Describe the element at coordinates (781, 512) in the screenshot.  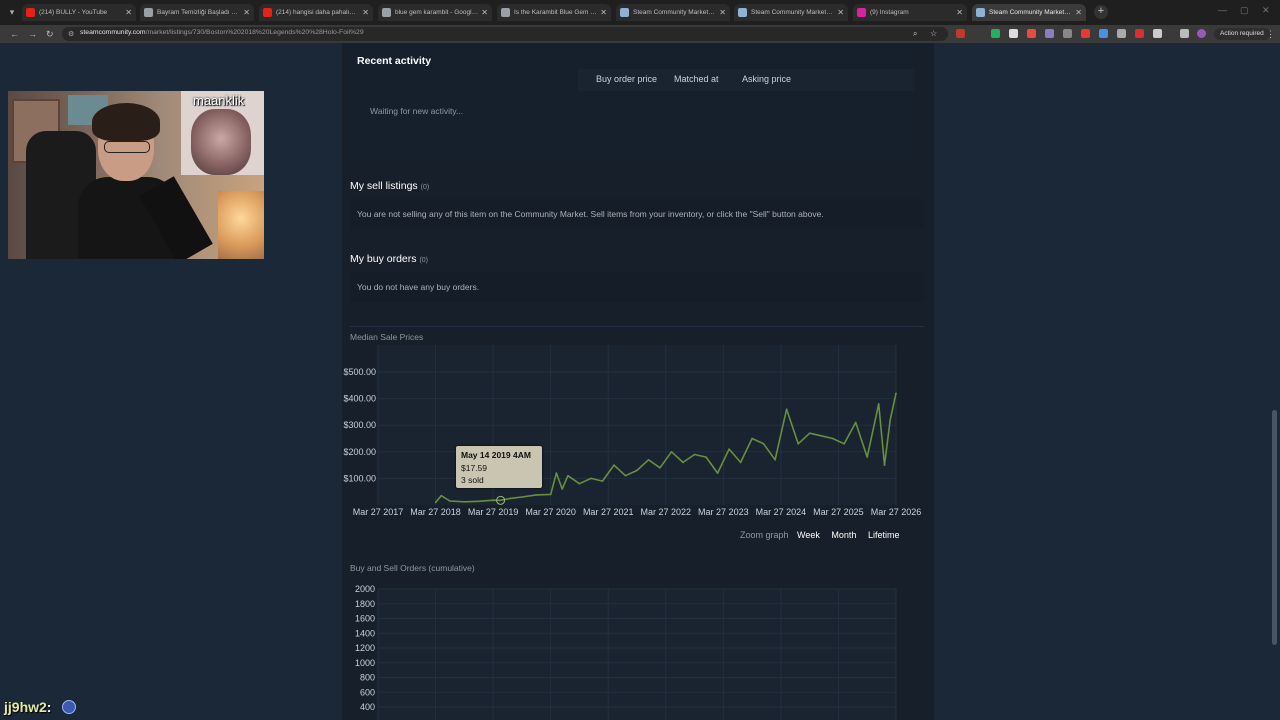
I see `x-tick-label: Mar 27 2024` at that location.